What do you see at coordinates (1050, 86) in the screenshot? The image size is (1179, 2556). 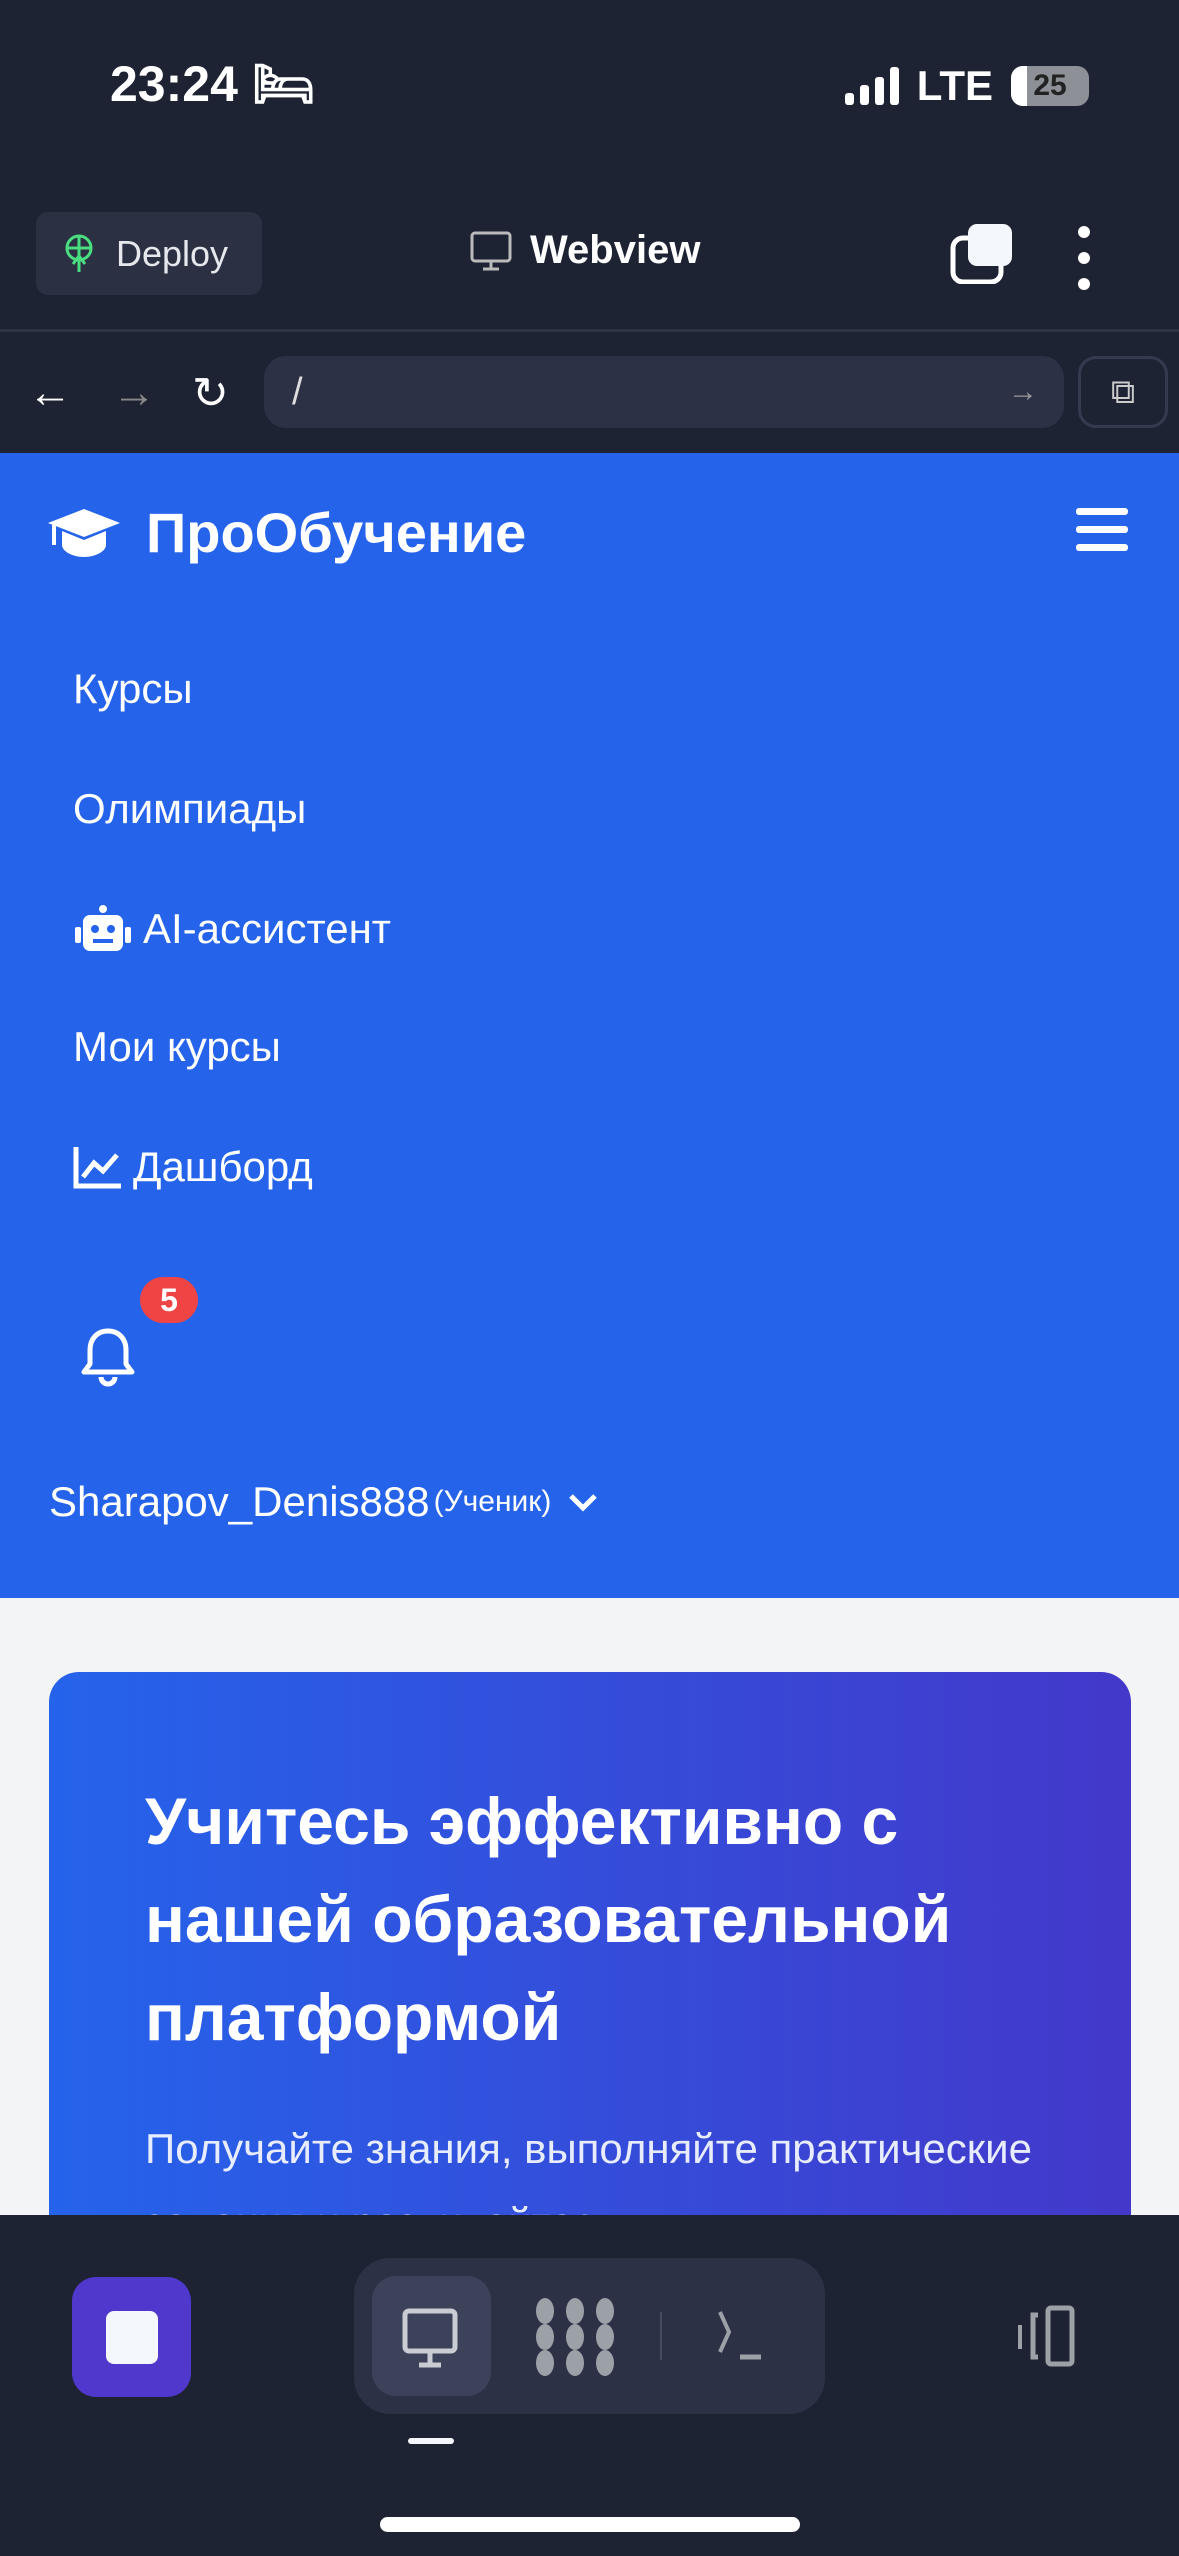 I see `battery-icon: 25` at bounding box center [1050, 86].